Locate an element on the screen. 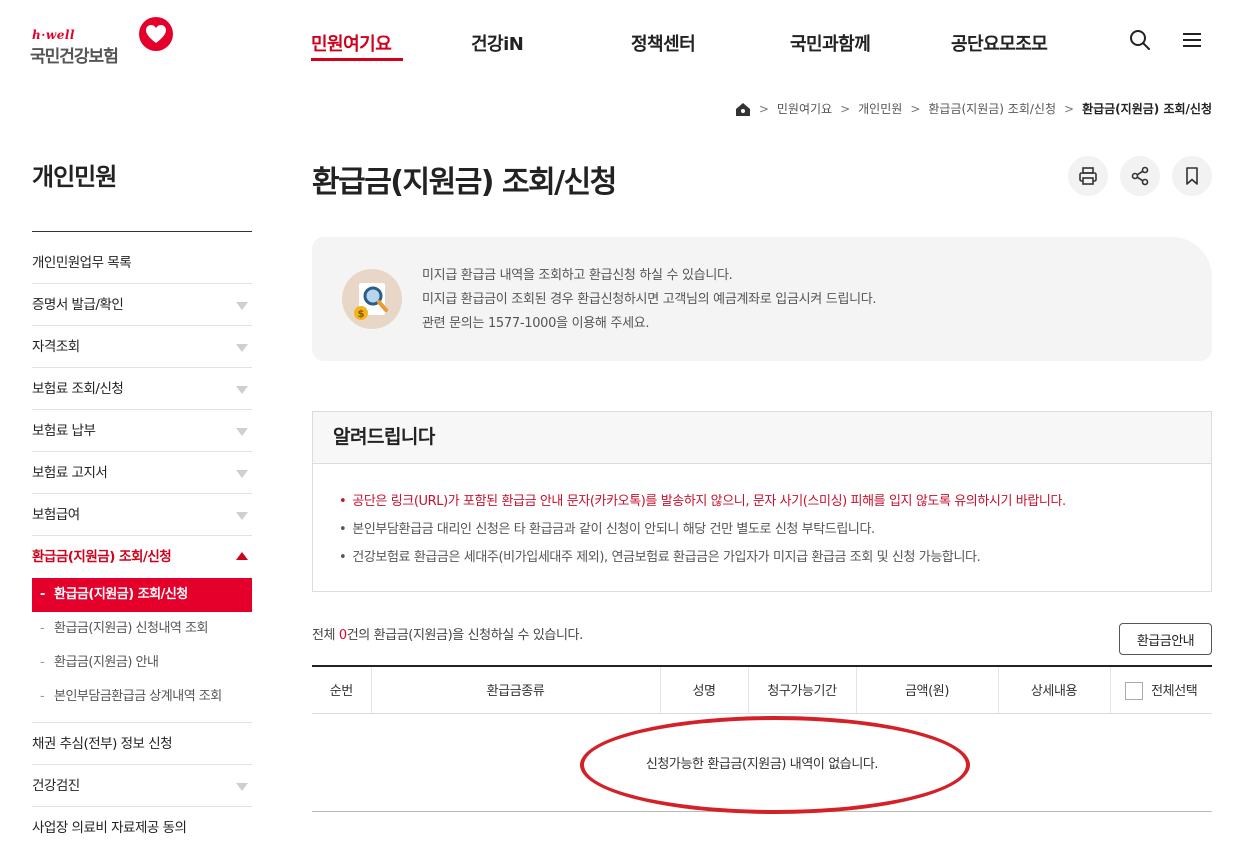 The height and width of the screenshot is (842, 1250). heart-logo-icon is located at coordinates (156, 34).